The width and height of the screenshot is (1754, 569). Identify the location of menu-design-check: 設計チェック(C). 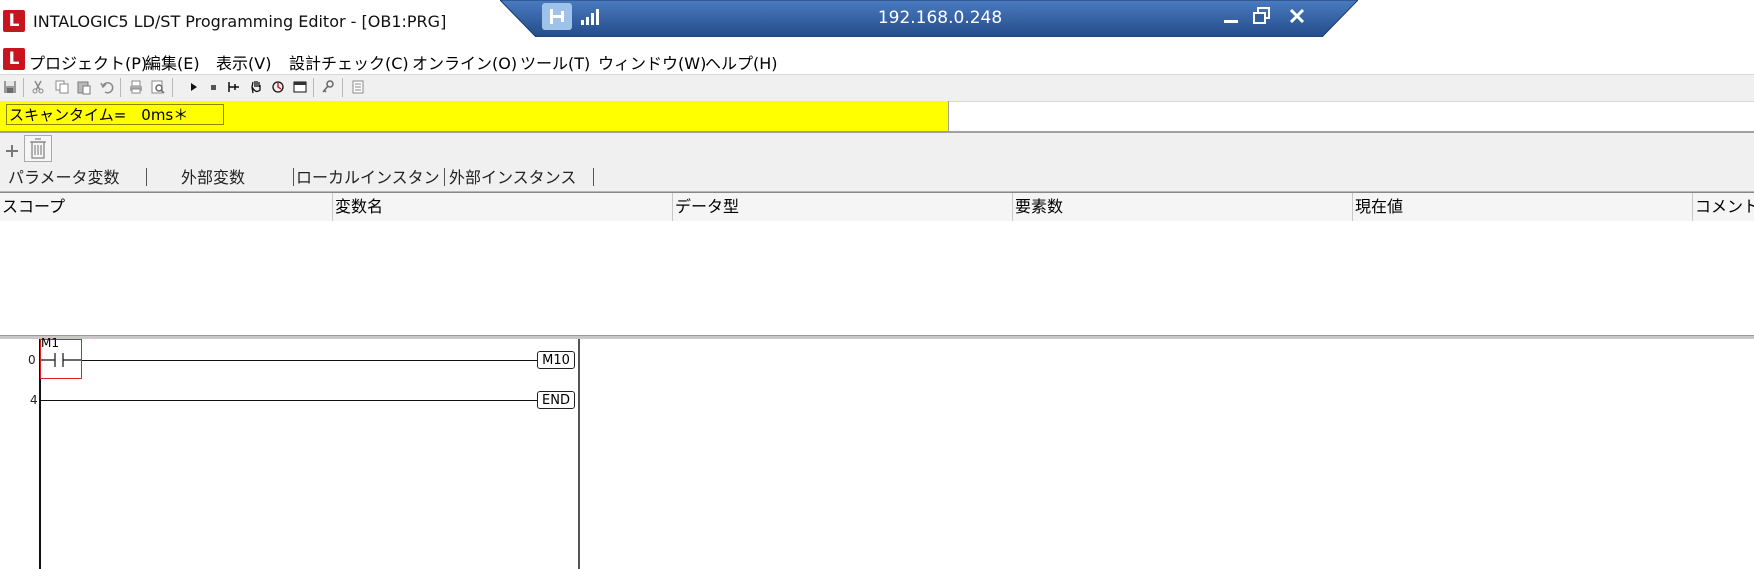
(349, 62).